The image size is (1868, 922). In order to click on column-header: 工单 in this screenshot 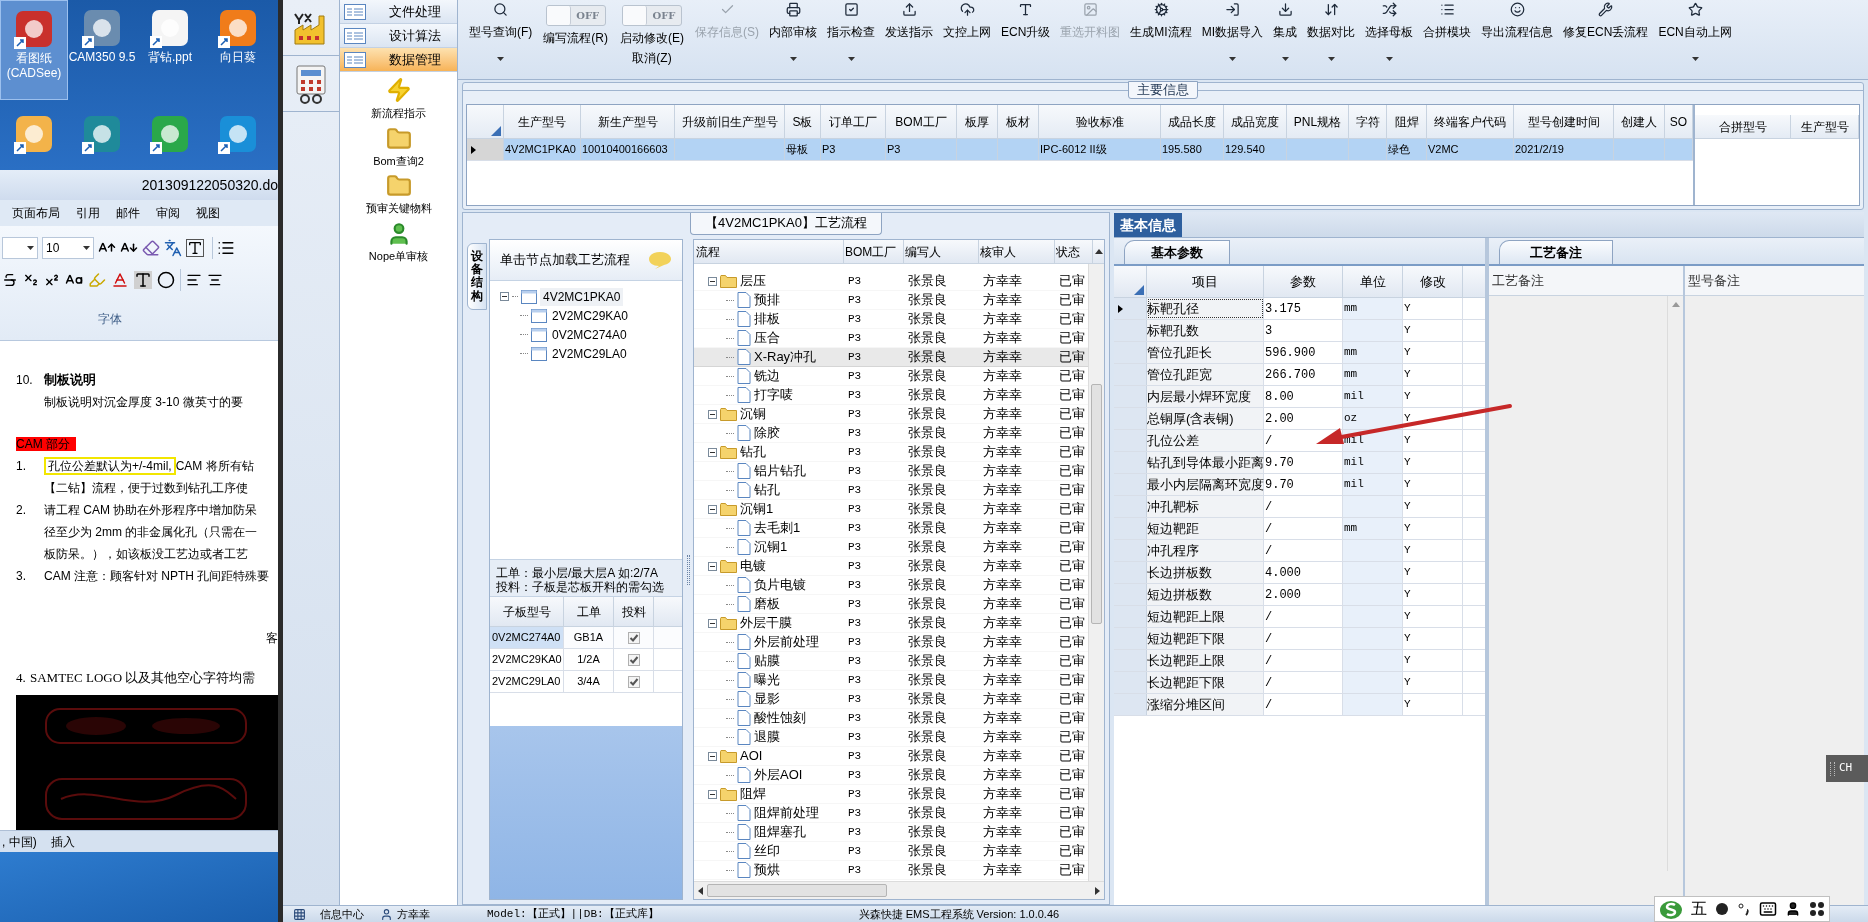, I will do `click(589, 611)`.